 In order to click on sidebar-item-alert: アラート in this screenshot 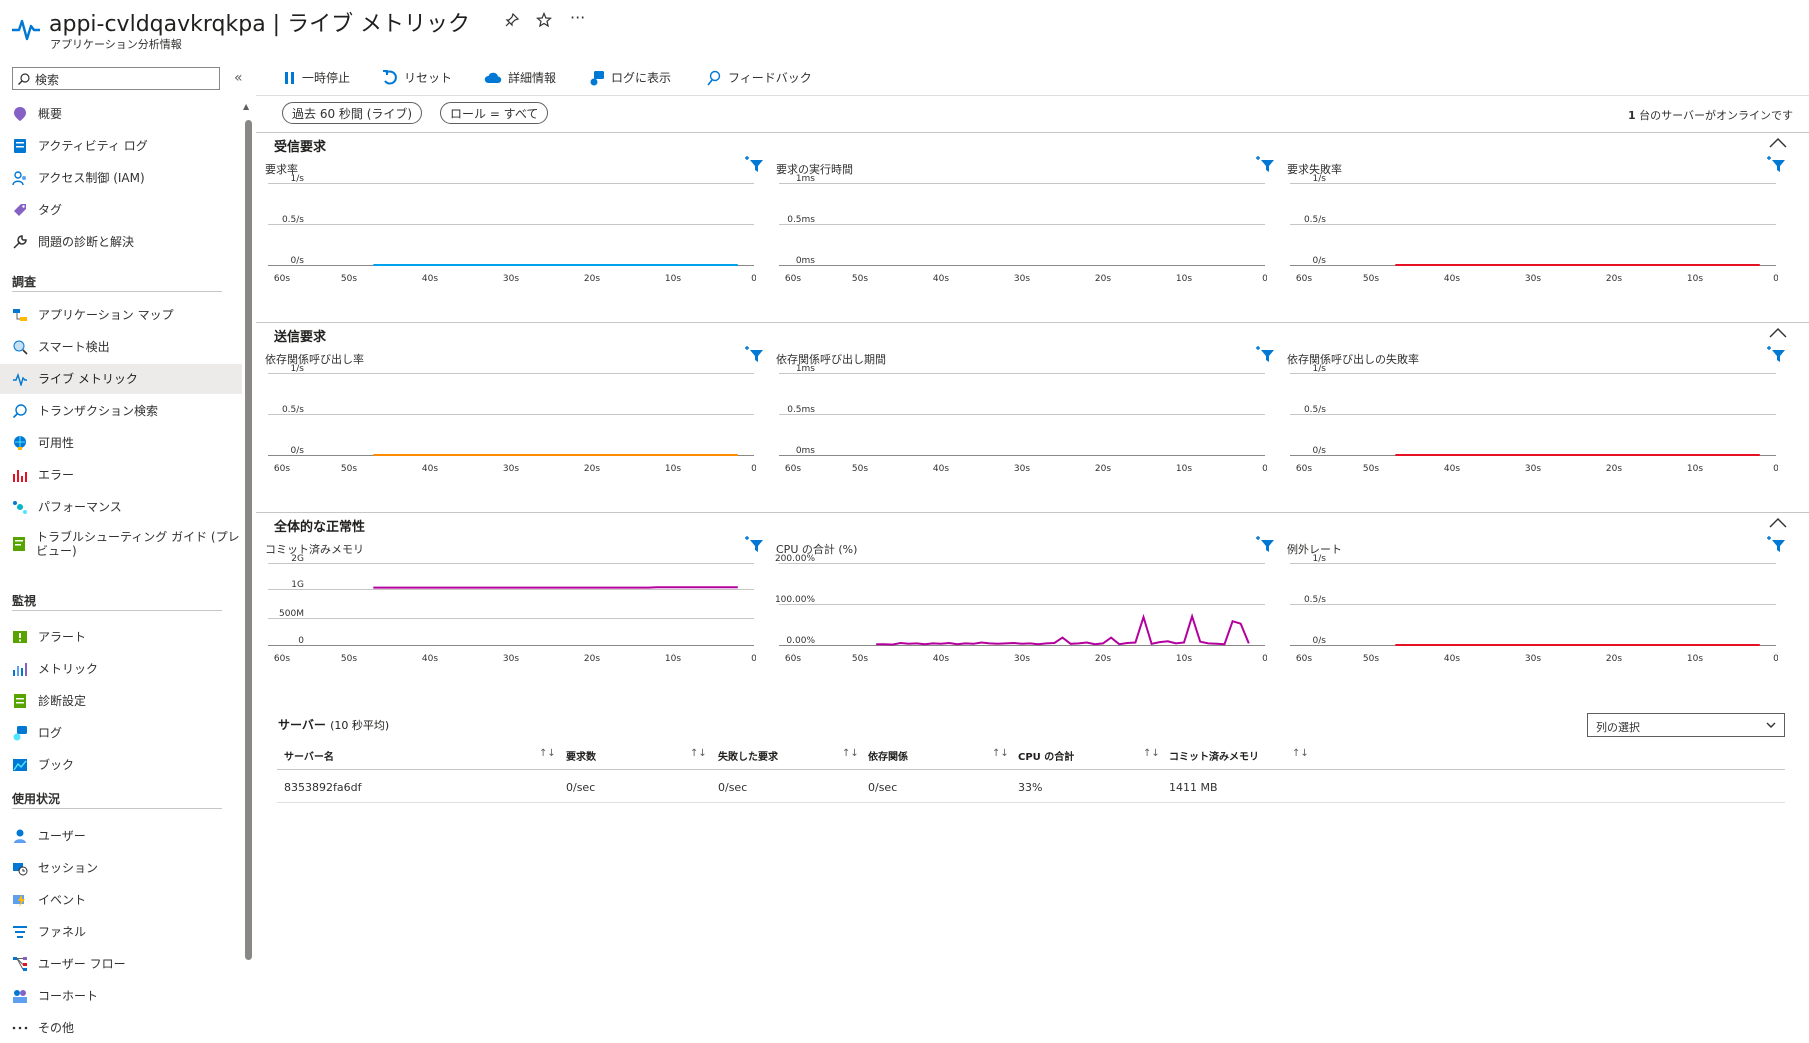, I will do `click(121, 637)`.